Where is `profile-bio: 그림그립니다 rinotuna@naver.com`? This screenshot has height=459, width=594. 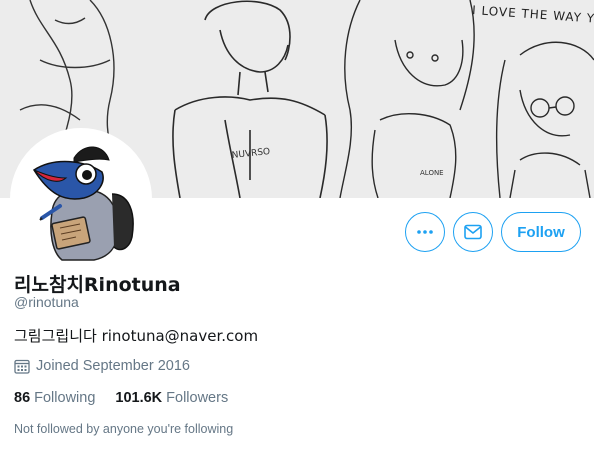
profile-bio: 그림그립니다 rinotuna@naver.com is located at coordinates (136, 336).